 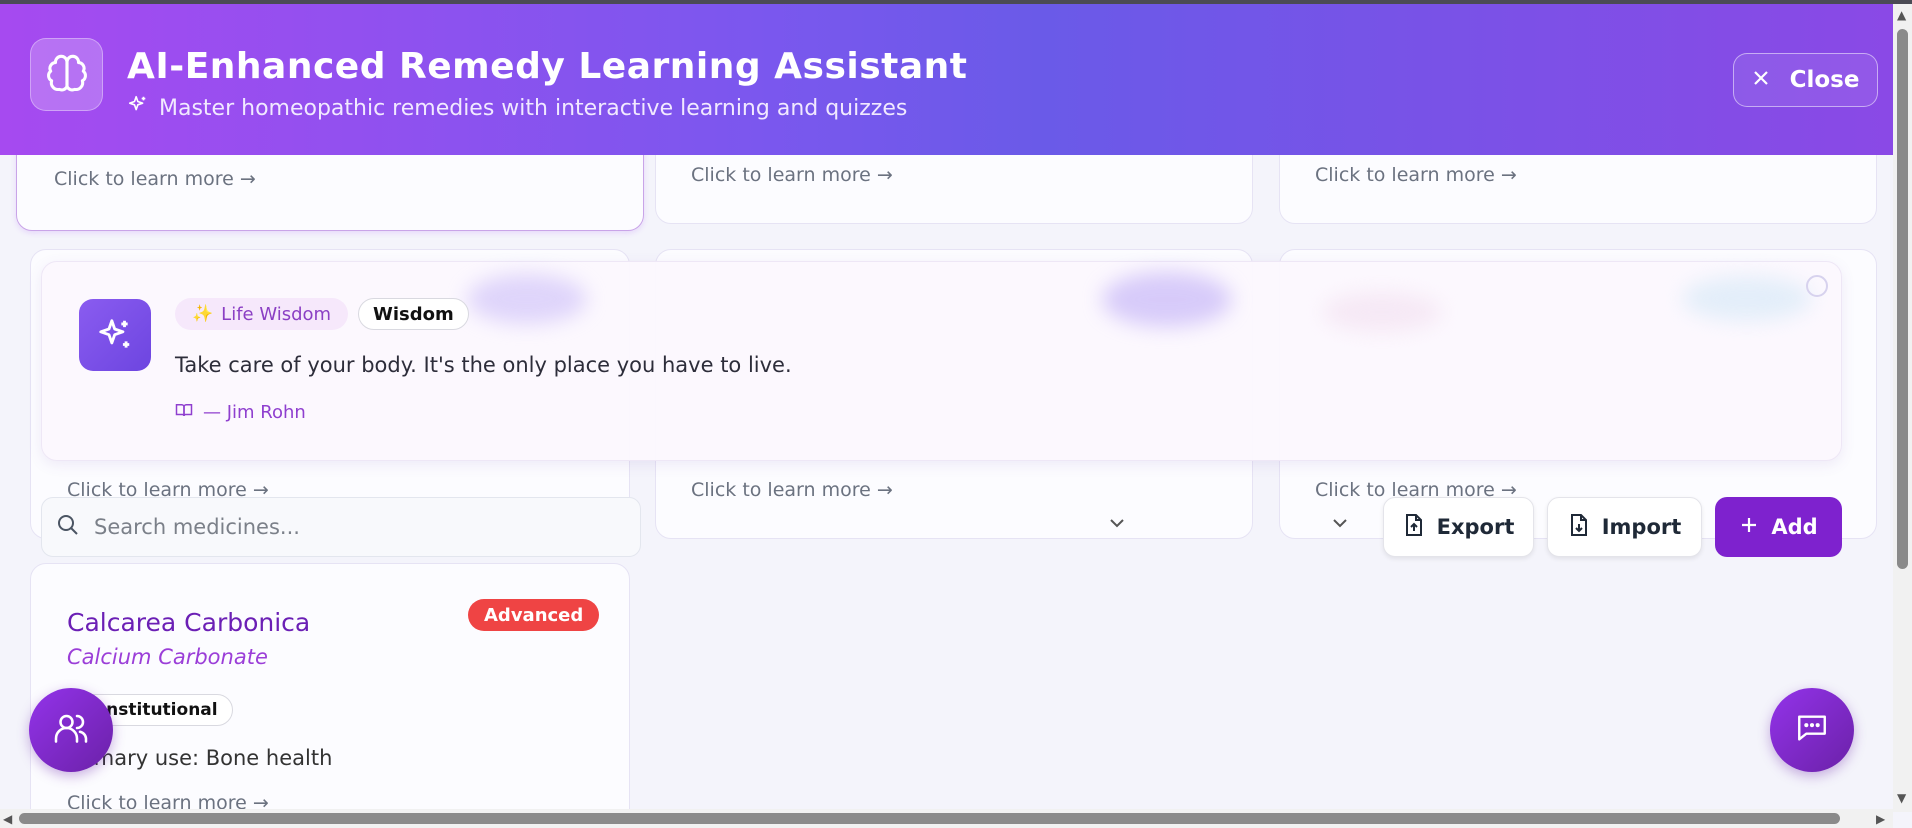 I want to click on sparkle-emoji-icon: ✨, so click(x=203, y=314).